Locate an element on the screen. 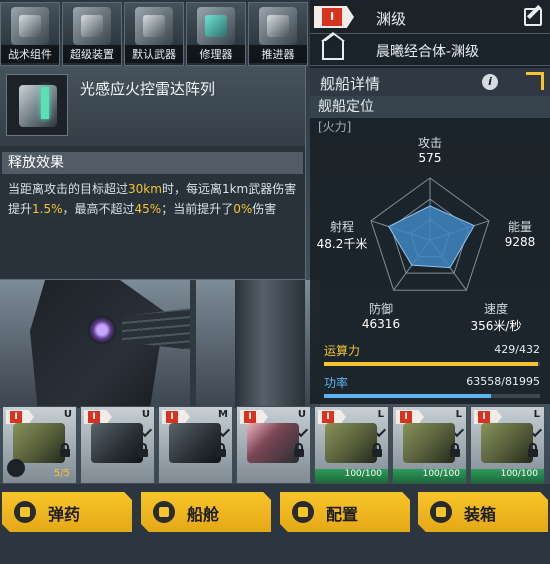 The width and height of the screenshot is (550, 564). stat-speed: 速度 356米/秒 is located at coordinates (496, 317).